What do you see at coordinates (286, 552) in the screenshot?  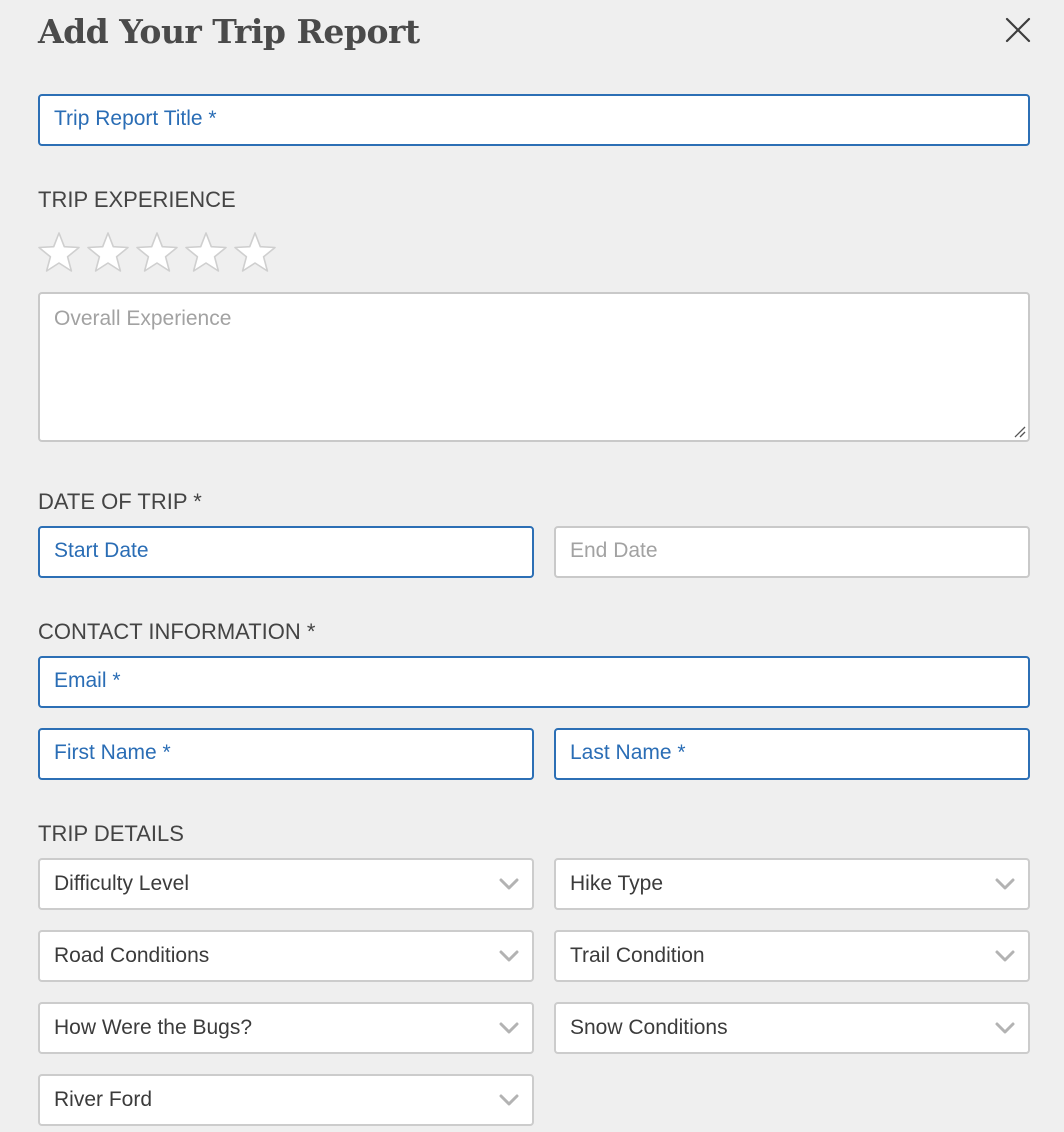 I see `start-date-input: Start Date` at bounding box center [286, 552].